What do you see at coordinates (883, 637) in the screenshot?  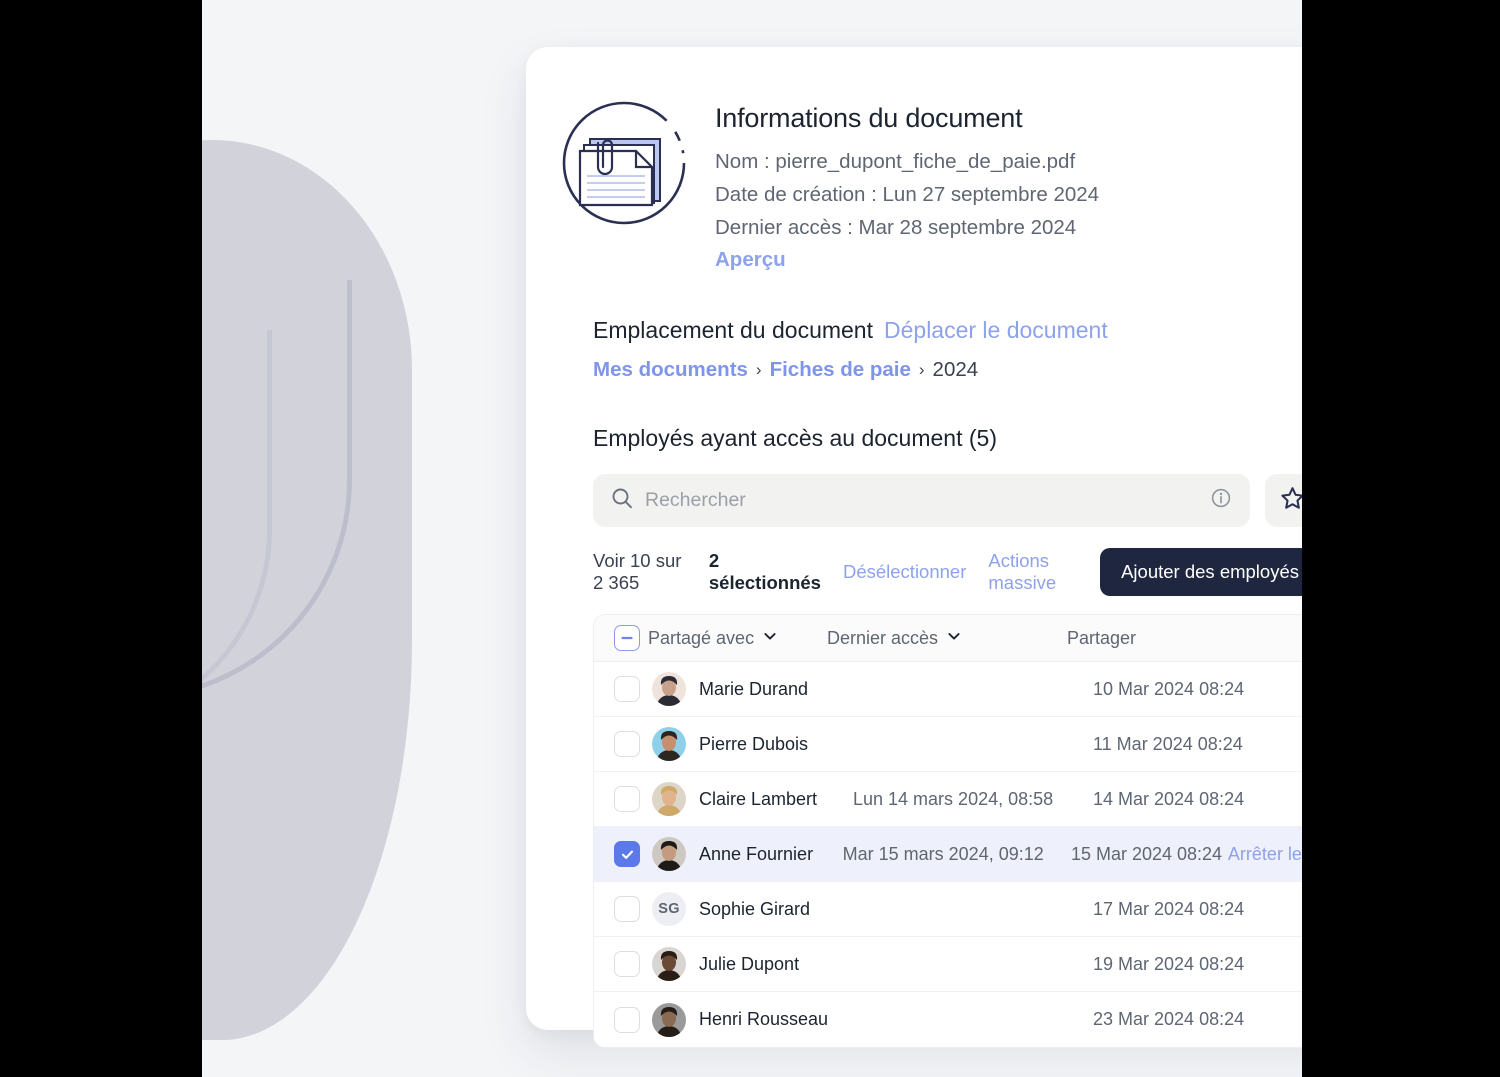 I see `column-label-last-access: Dernier accès` at bounding box center [883, 637].